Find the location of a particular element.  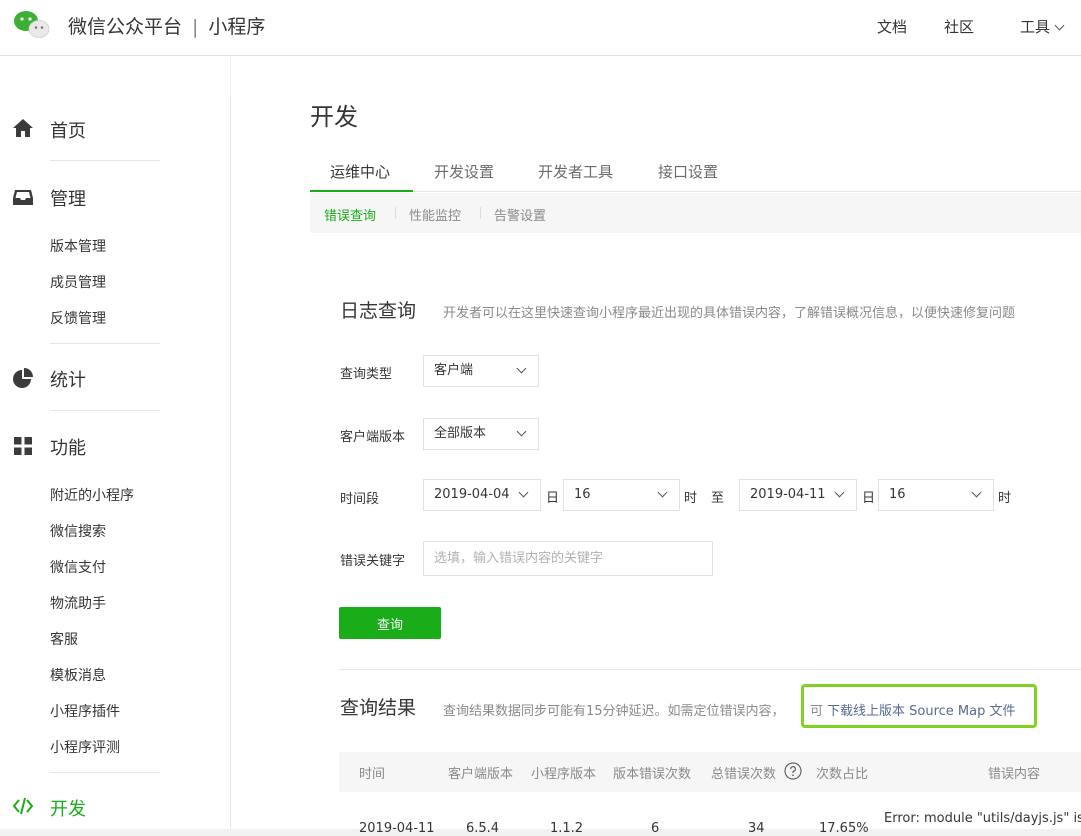

nav-tools-menu: 工具 is located at coordinates (1042, 26).